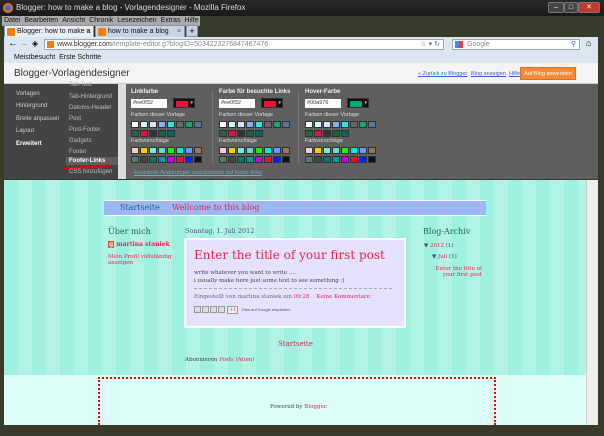  What do you see at coordinates (516, 44) in the screenshot?
I see `search-input: Google ⚲` at bounding box center [516, 44].